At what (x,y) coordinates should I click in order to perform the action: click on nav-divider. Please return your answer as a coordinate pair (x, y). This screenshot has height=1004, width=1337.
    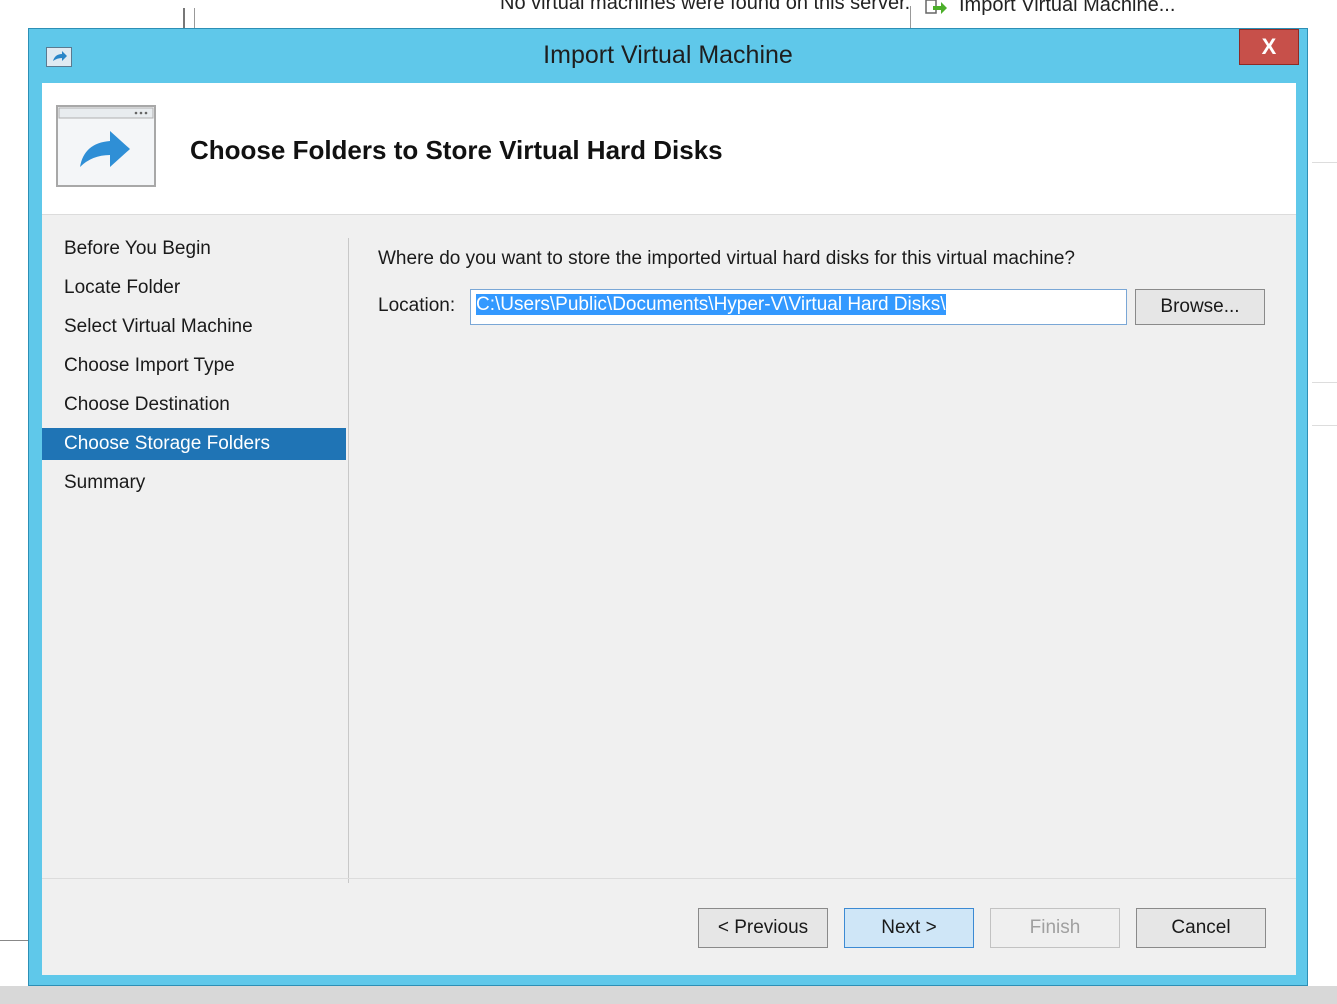
    Looking at the image, I should click on (348, 560).